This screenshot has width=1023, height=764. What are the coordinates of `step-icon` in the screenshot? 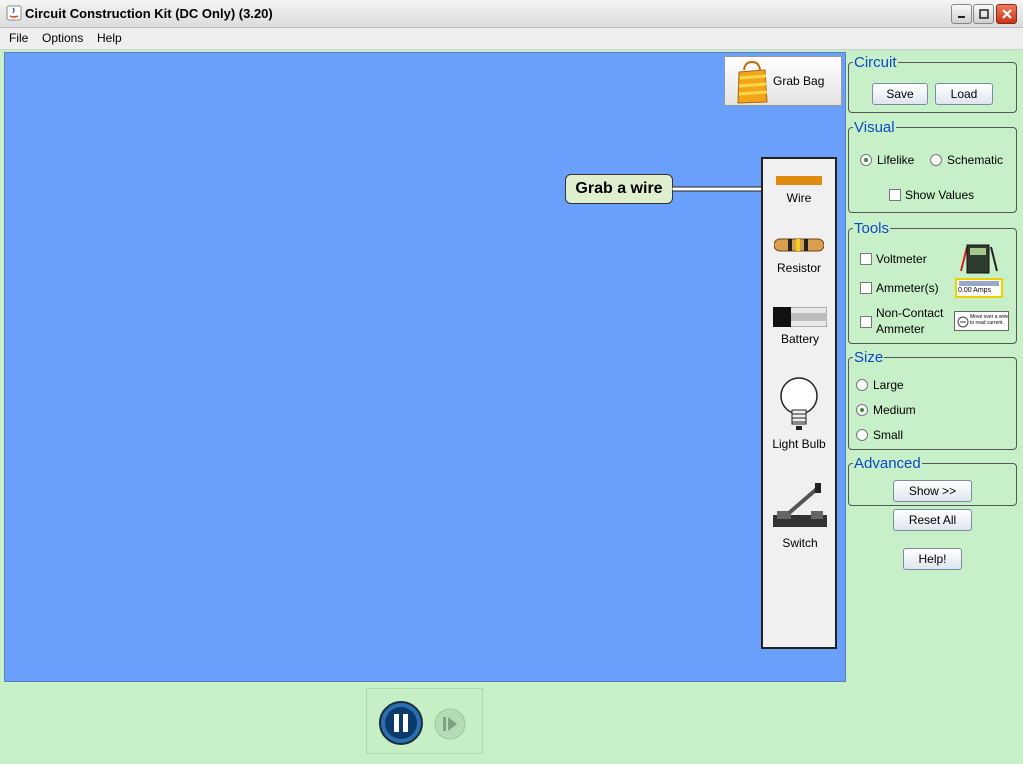 It's located at (444, 724).